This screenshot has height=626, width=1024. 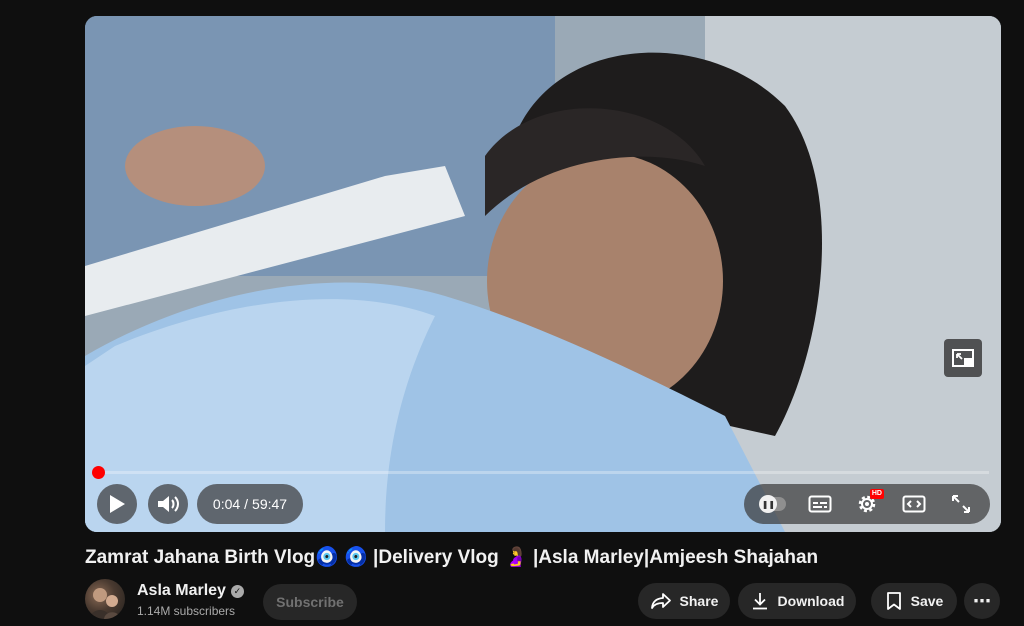 What do you see at coordinates (310, 602) in the screenshot?
I see `subscribe-button: Subscribe` at bounding box center [310, 602].